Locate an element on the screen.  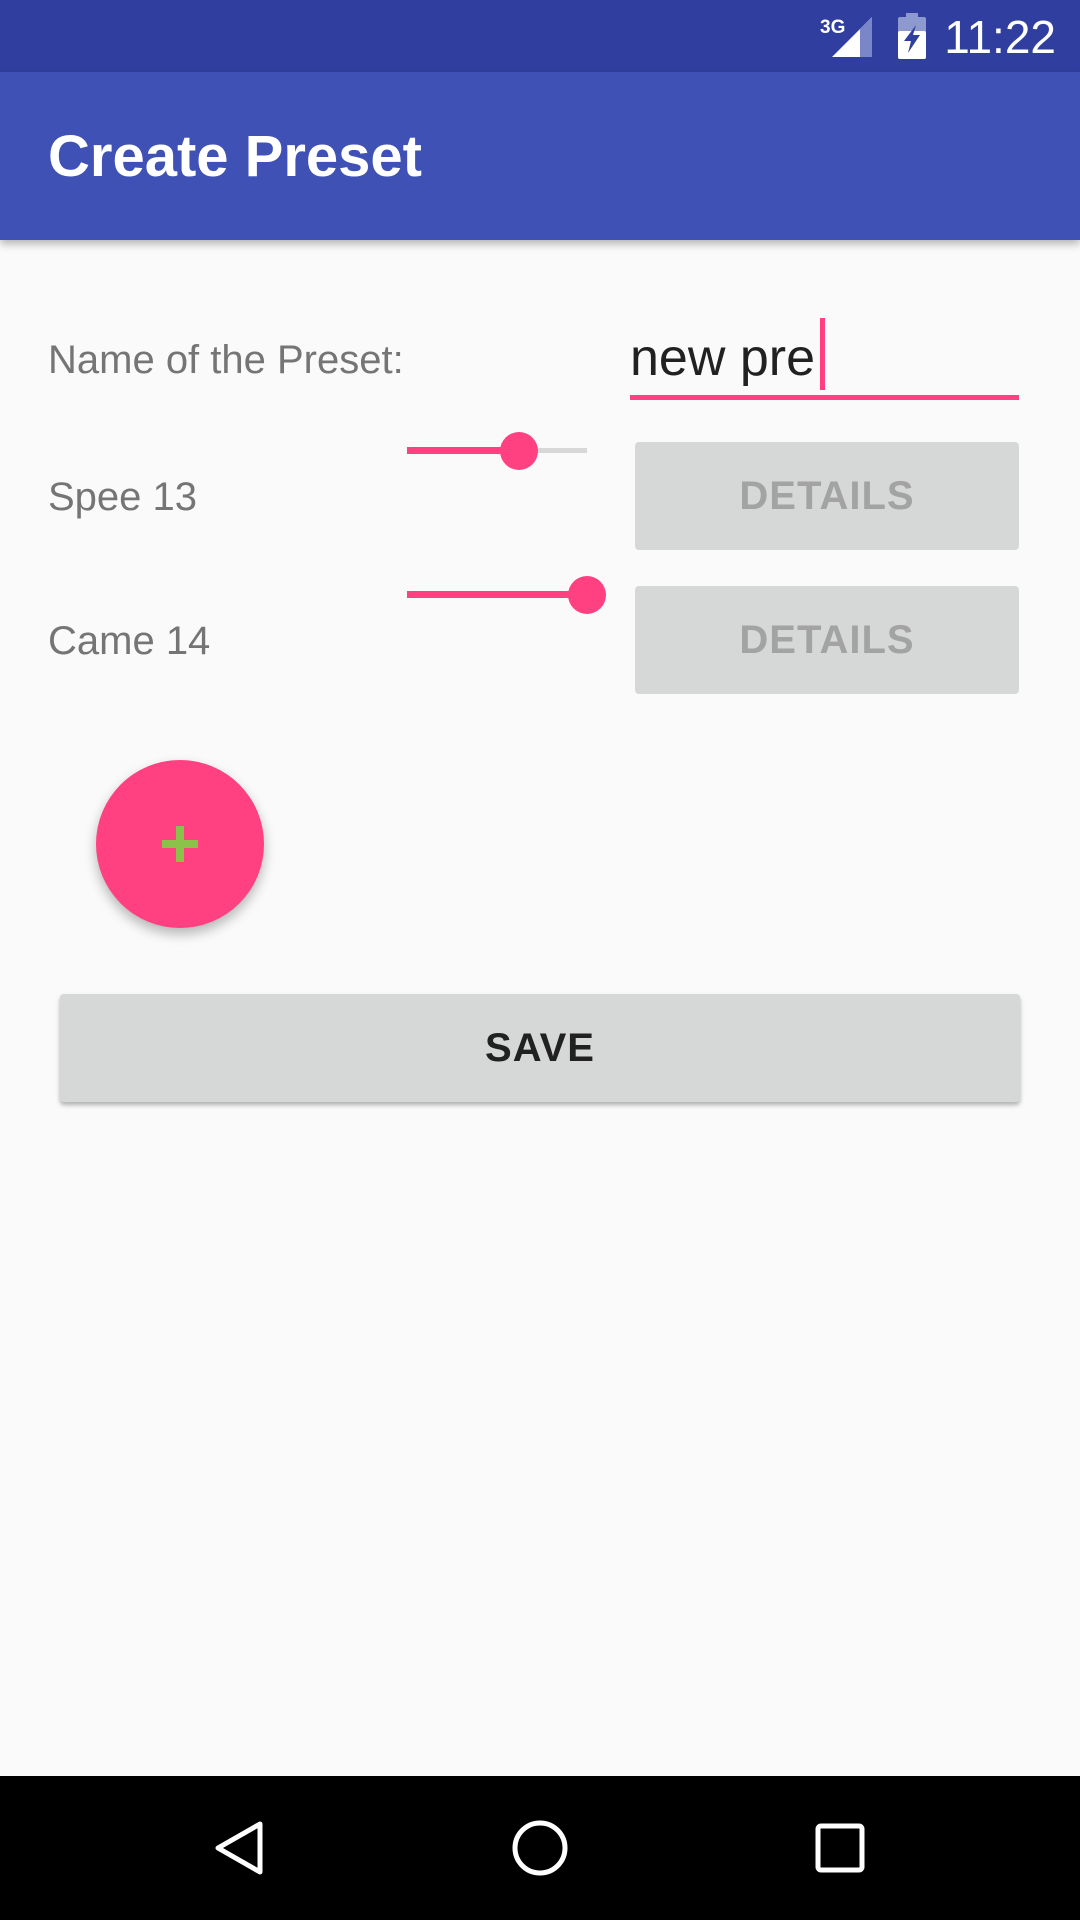
recents-icon is located at coordinates (840, 1848).